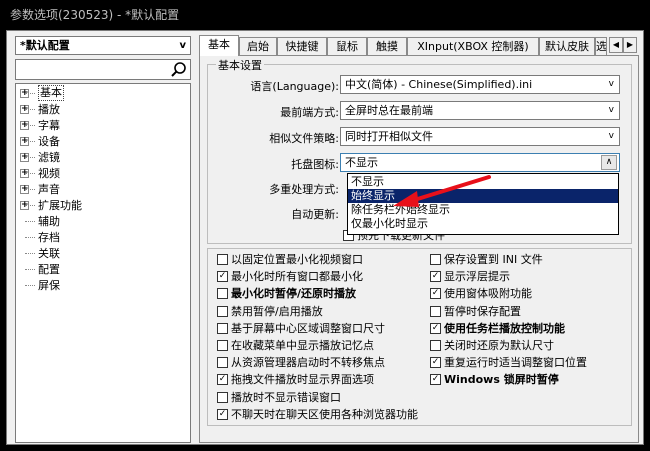 This screenshot has width=650, height=451. Describe the element at coordinates (480, 136) in the screenshot. I see `similar-files-select: 同时打开相似文件 v` at that location.